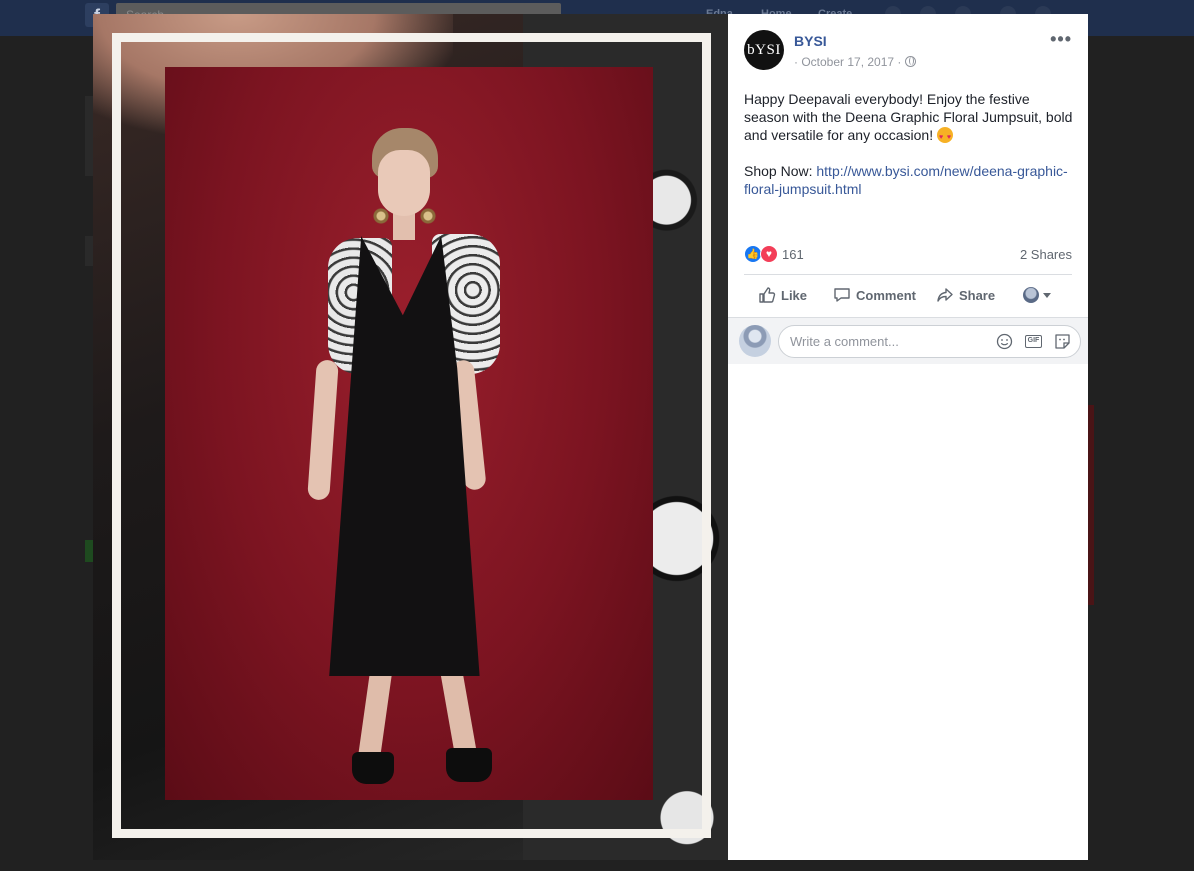 The height and width of the screenshot is (871, 1194). I want to click on share-count: 2 Shares, so click(1046, 254).